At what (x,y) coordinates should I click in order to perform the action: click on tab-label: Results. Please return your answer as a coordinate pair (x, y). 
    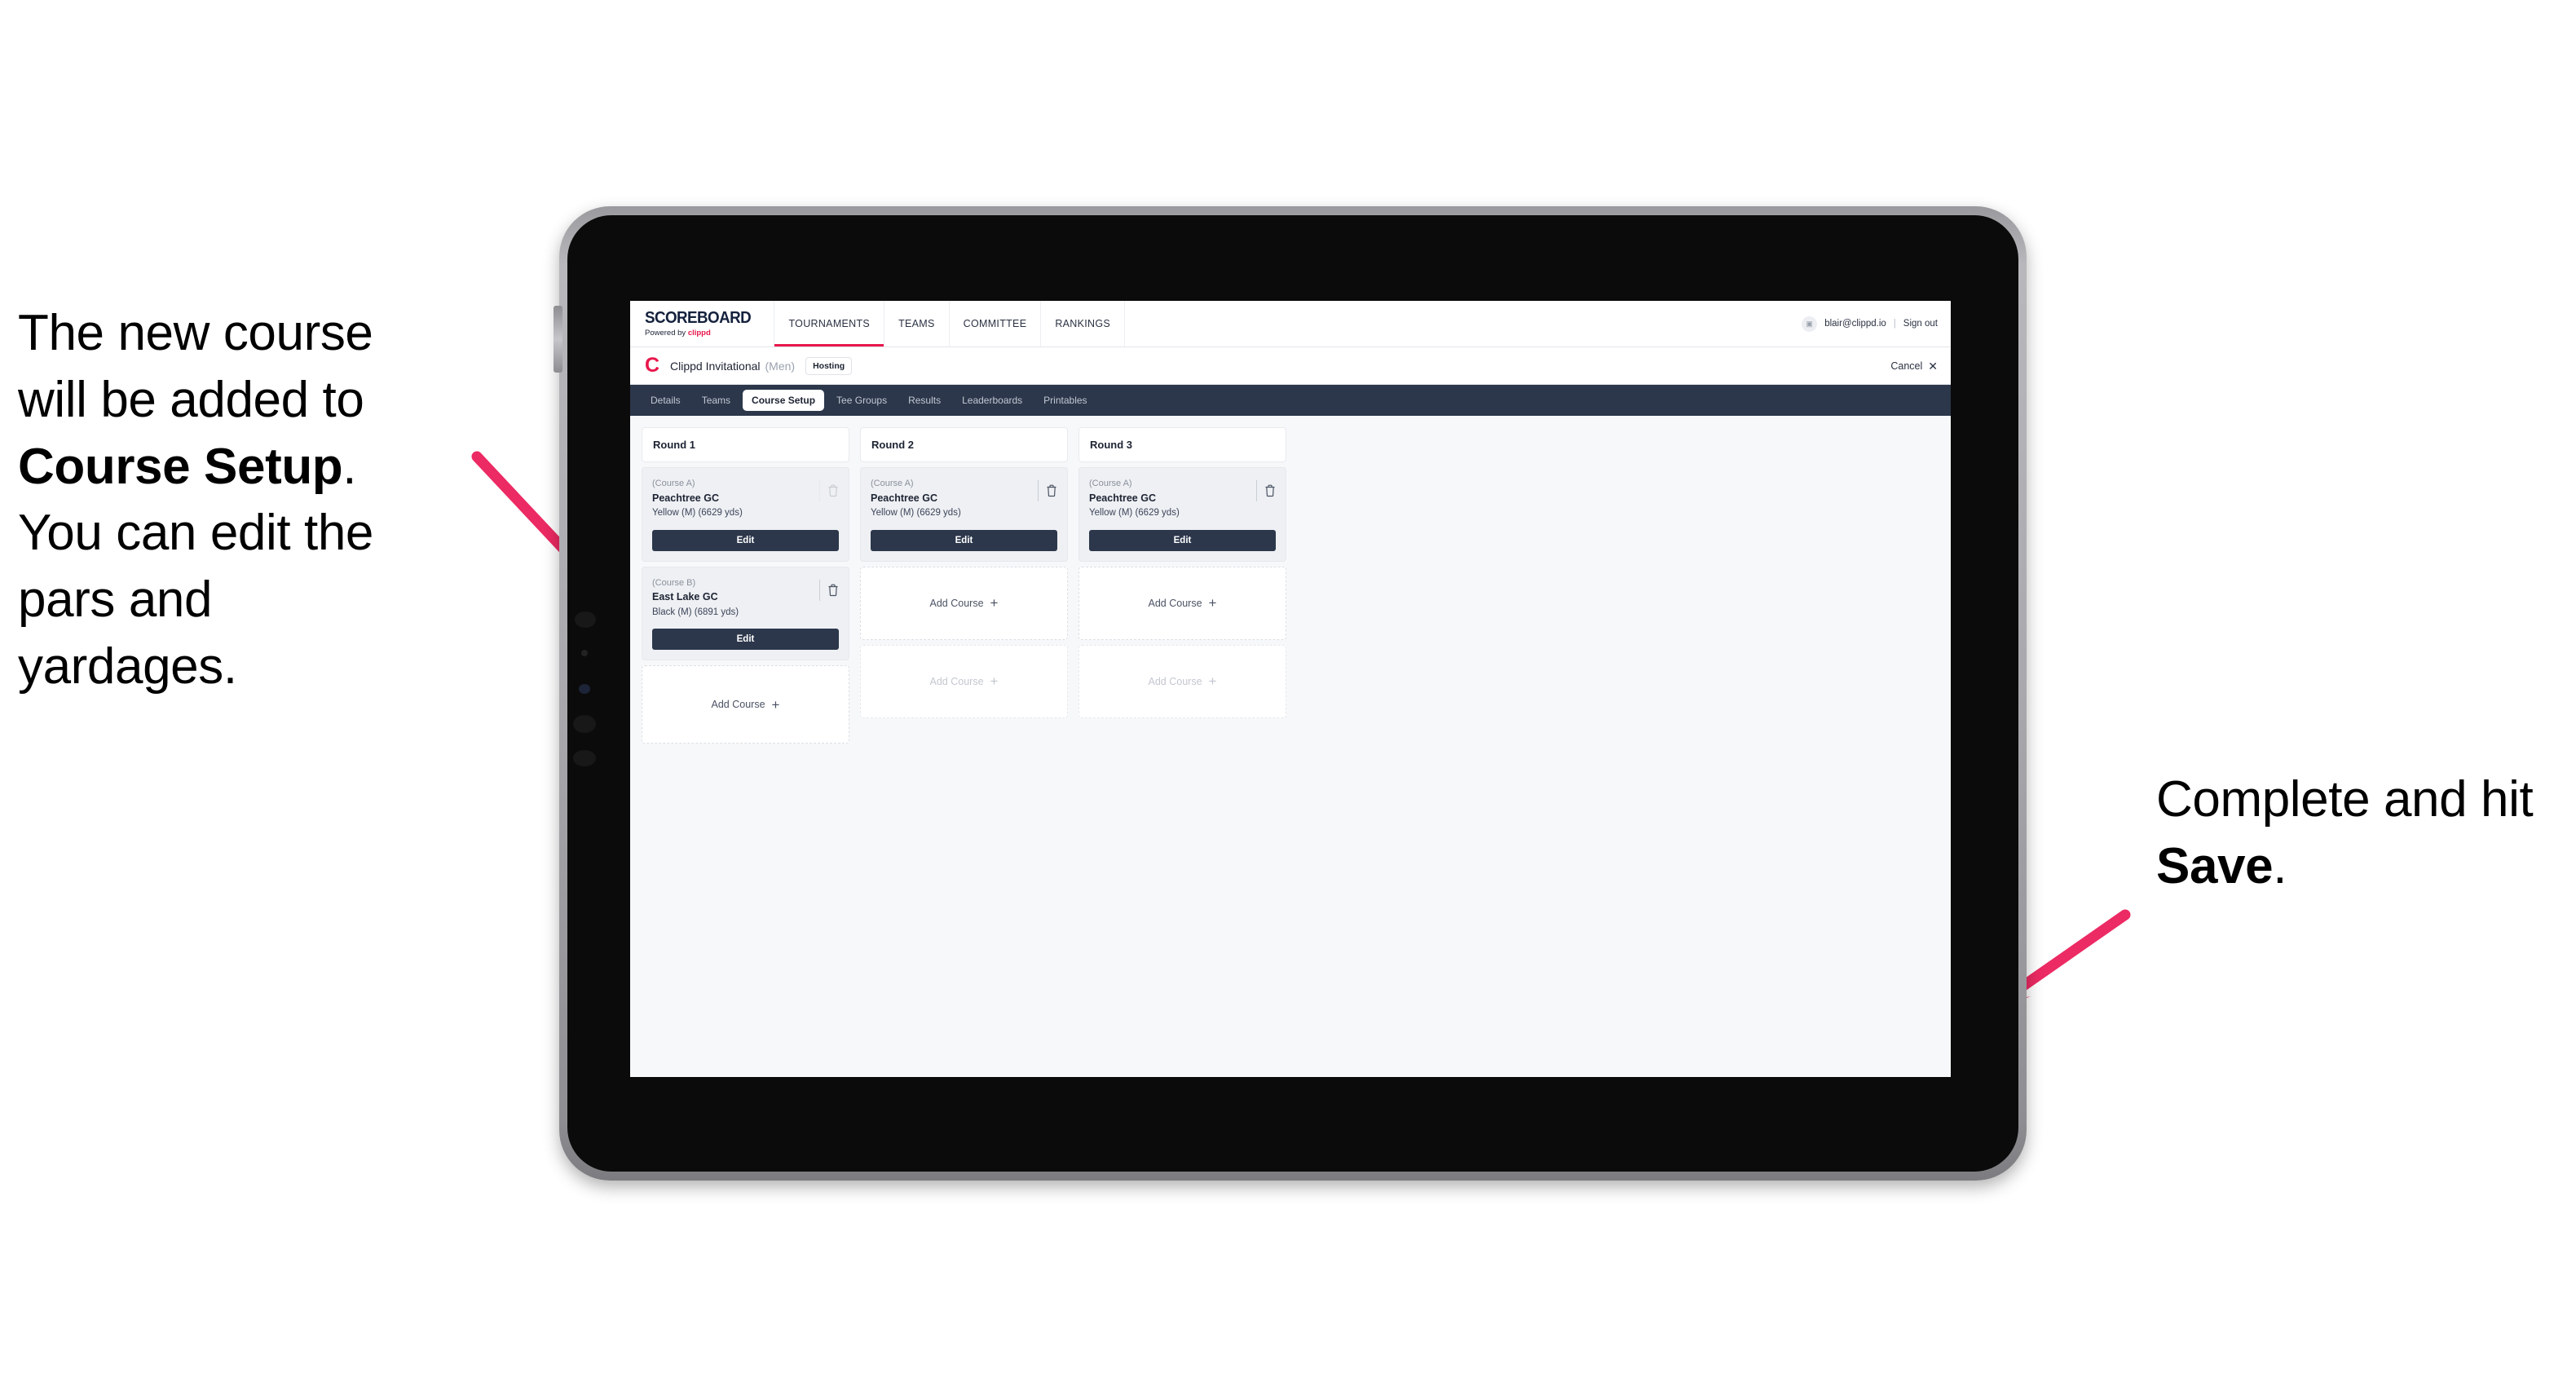
    Looking at the image, I should click on (925, 400).